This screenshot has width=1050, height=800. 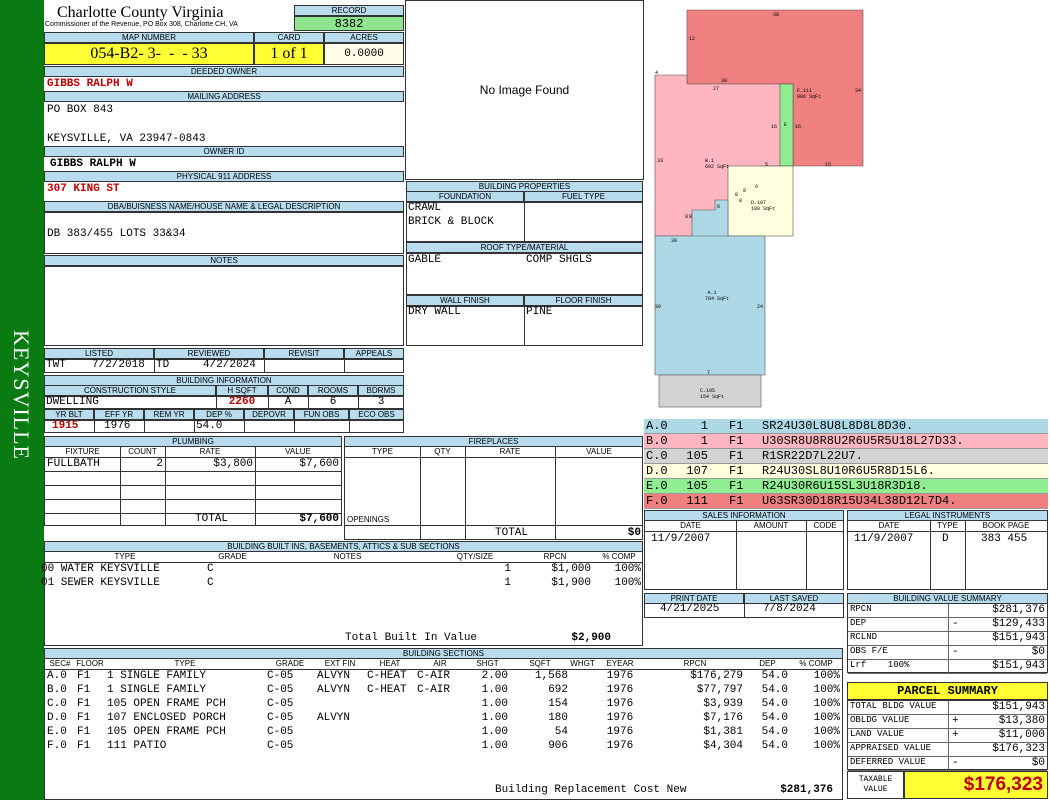 I want to click on summary-row: RPCN $281,376, so click(x=947, y=611).